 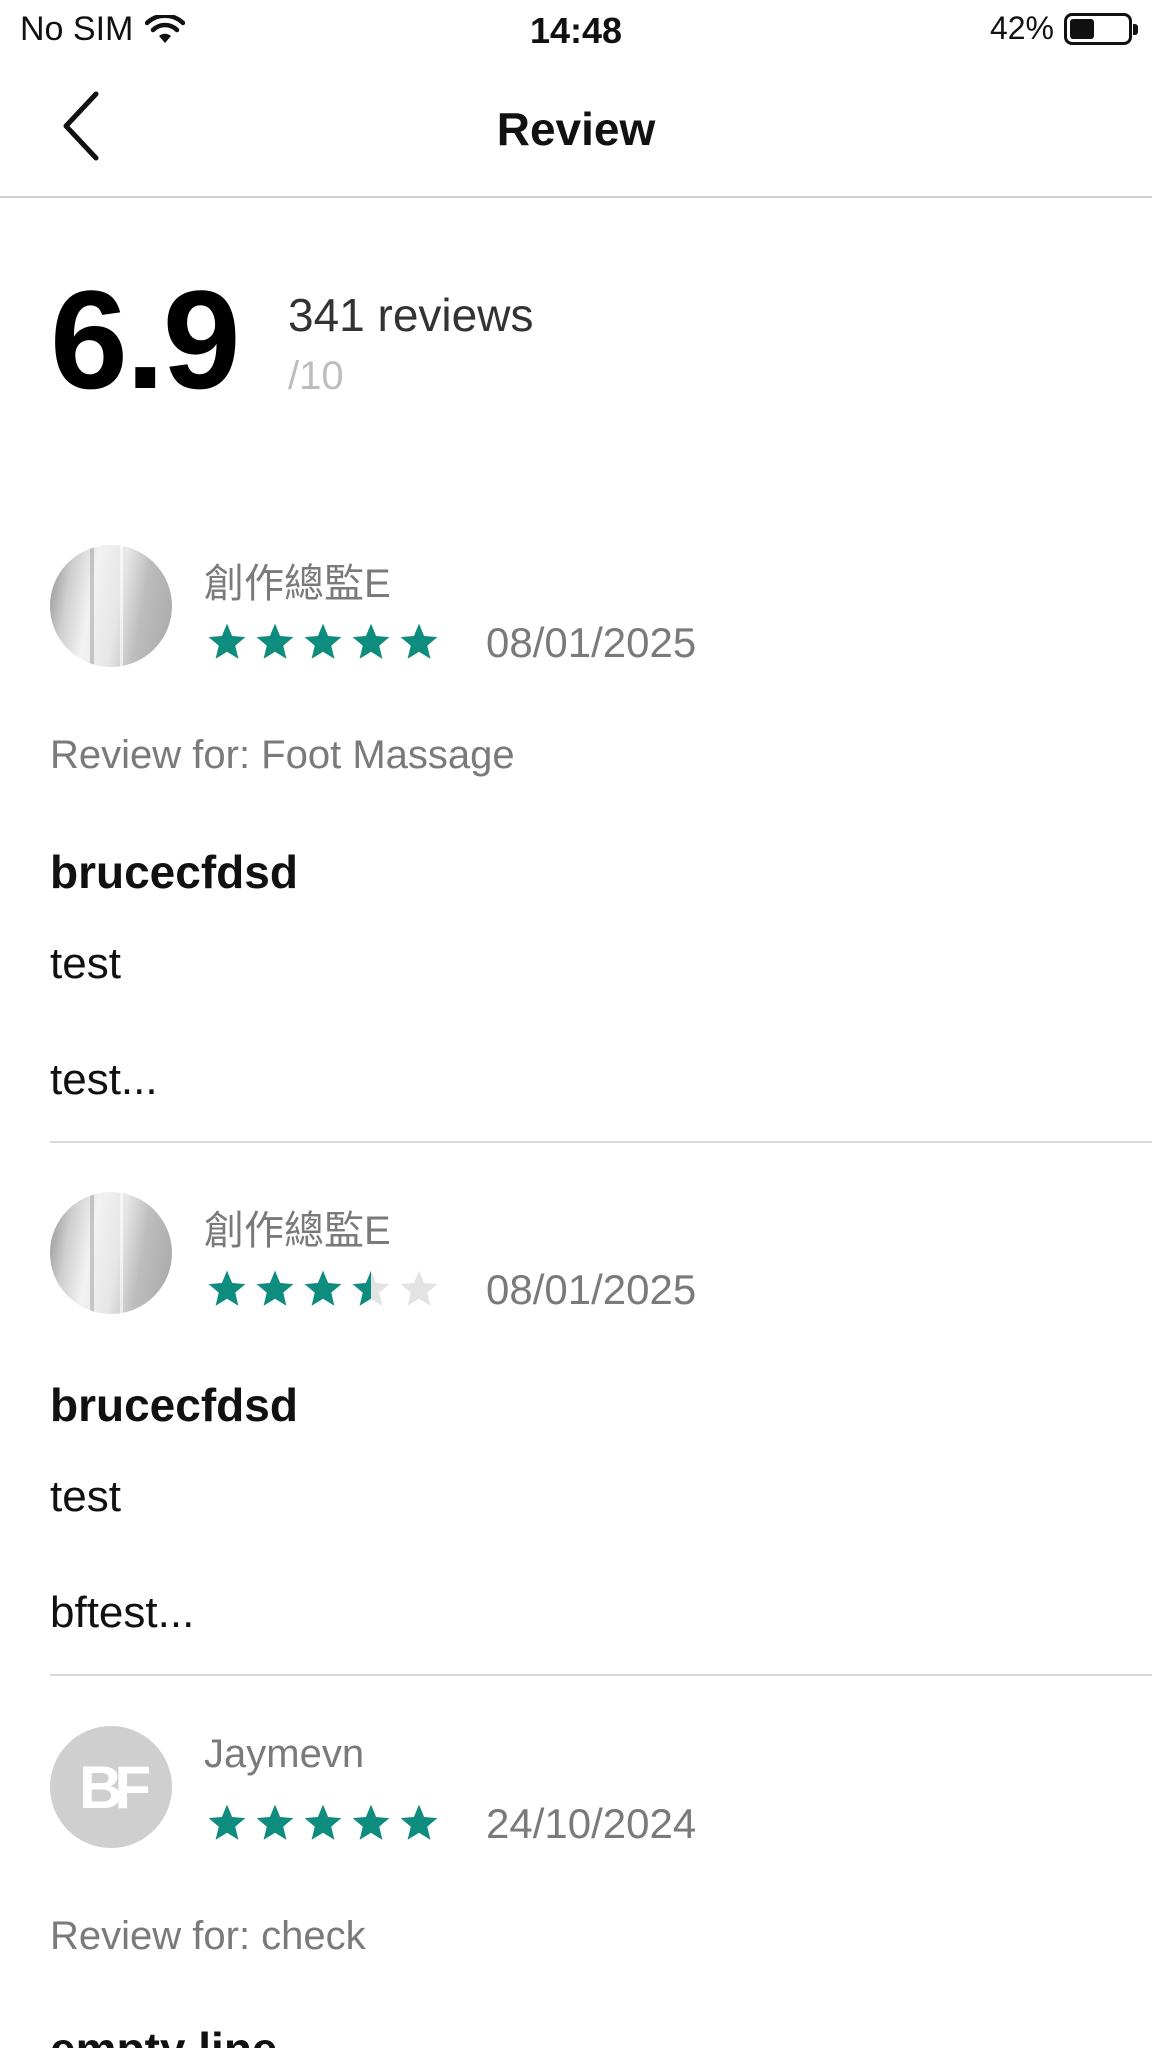 What do you see at coordinates (111, 1787) in the screenshot?
I see `reviewer-avatar: BF` at bounding box center [111, 1787].